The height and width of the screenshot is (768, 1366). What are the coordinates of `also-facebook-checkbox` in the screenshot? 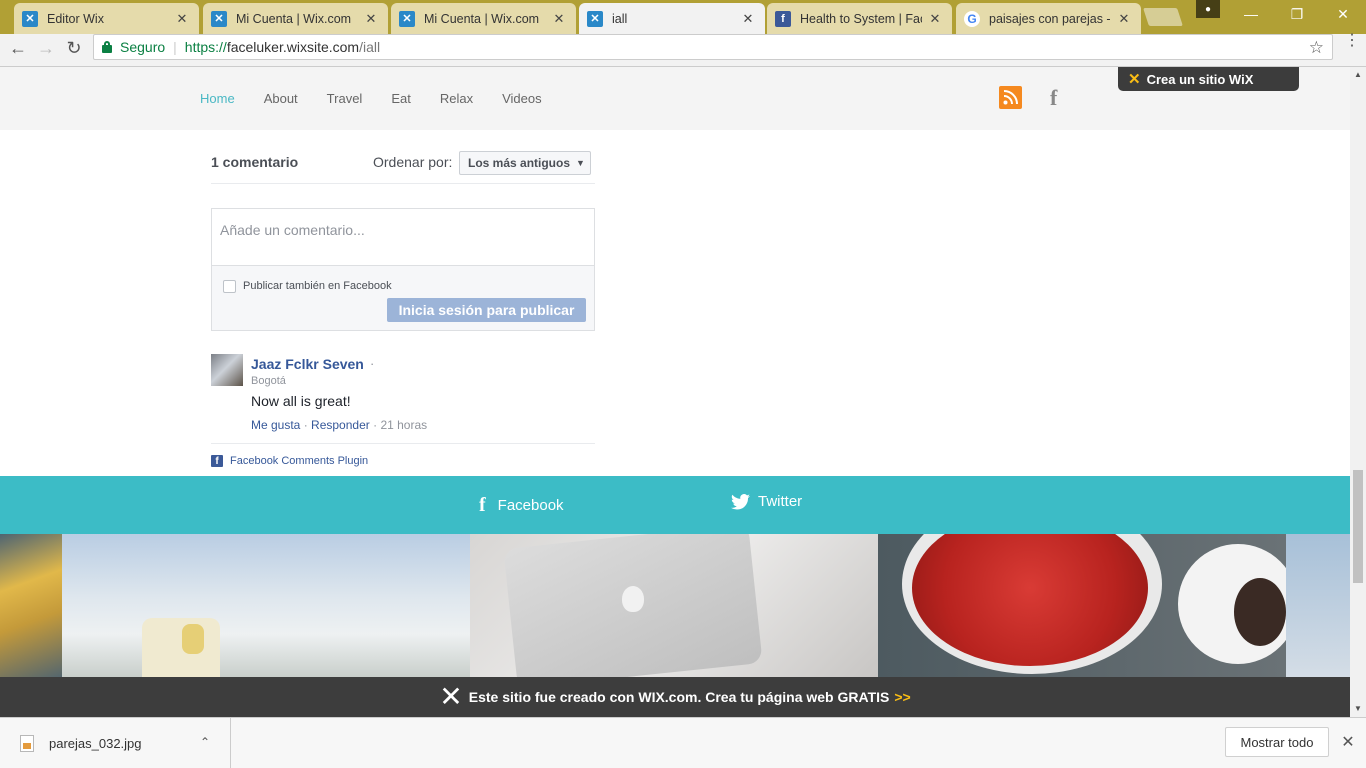 It's located at (229, 286).